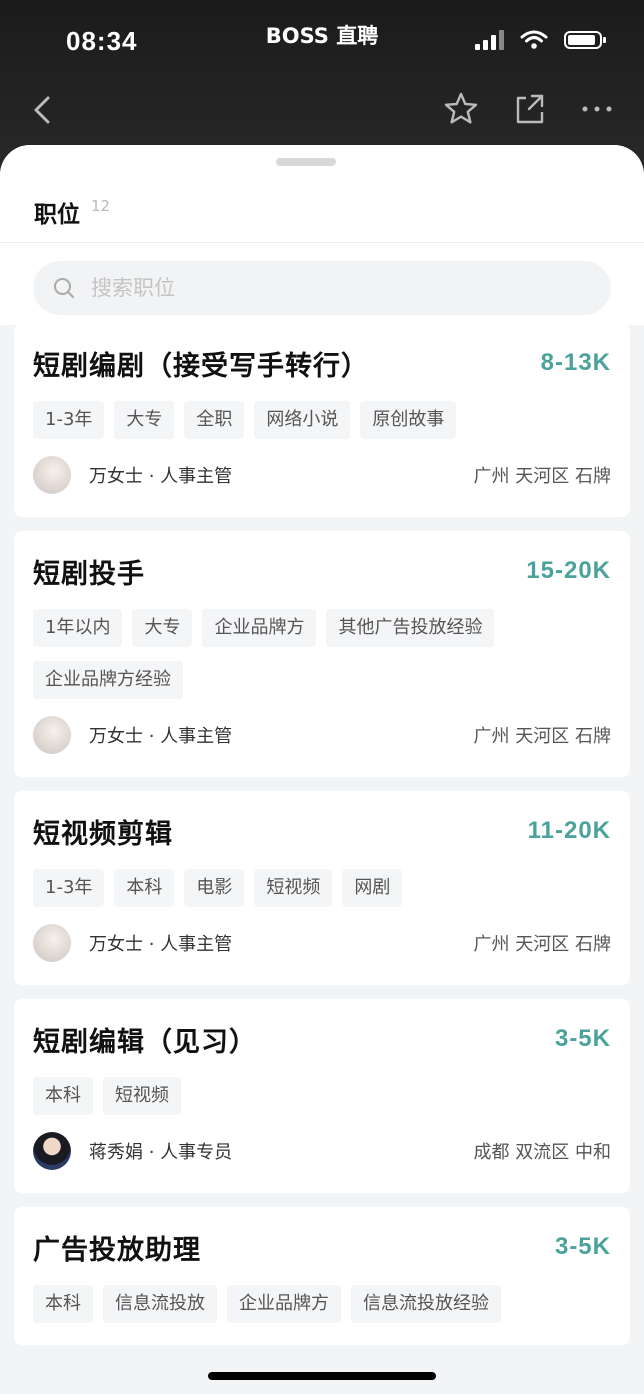 The image size is (644, 1394). I want to click on battery-icon, so click(585, 40).